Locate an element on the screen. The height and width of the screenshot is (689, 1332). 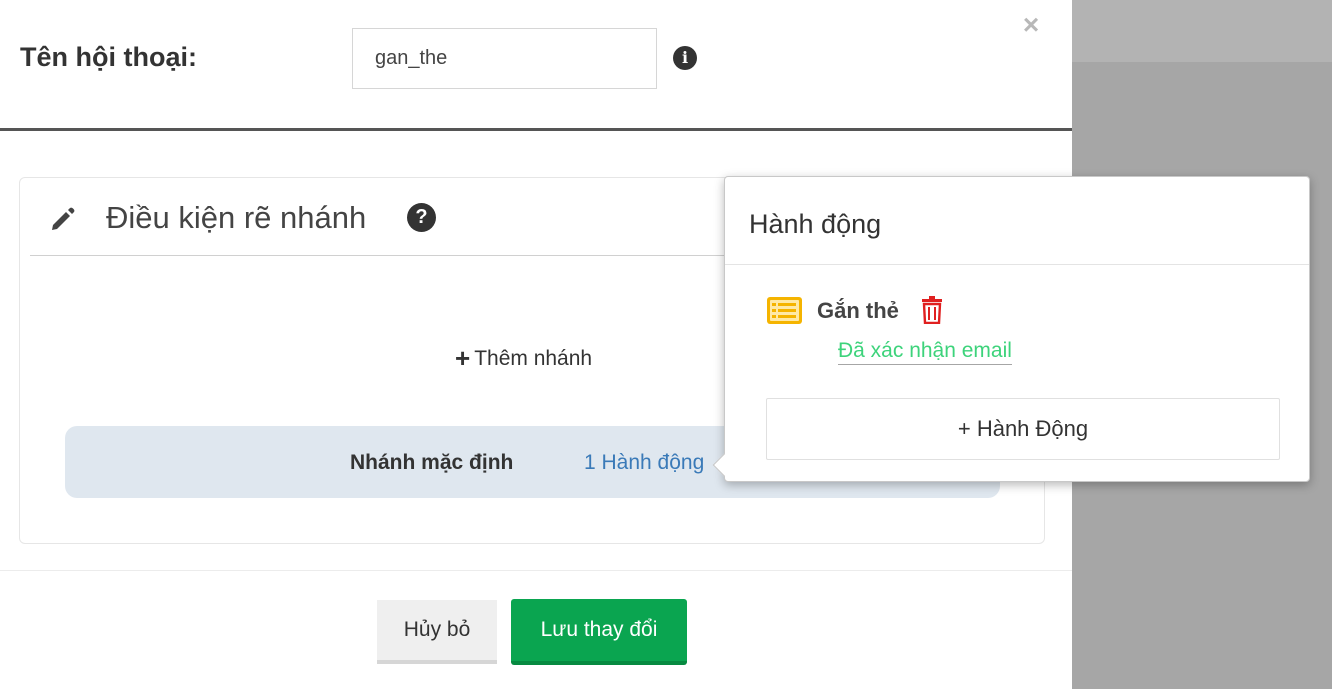
close-icon: × is located at coordinates (1031, 25).